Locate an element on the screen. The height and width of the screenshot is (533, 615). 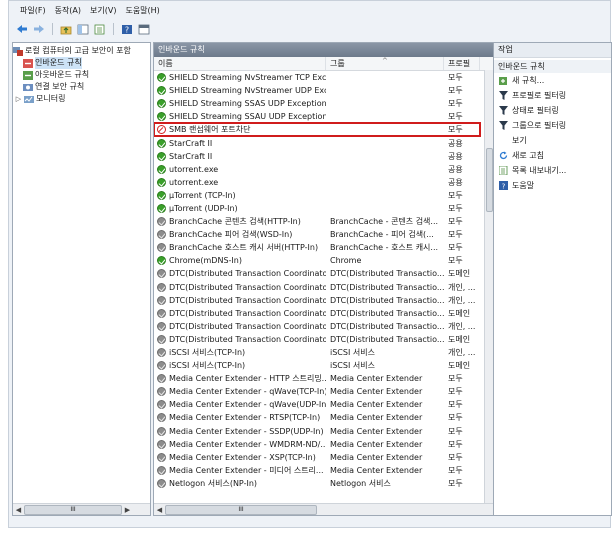
rule-row: µTorrent (UDP-In) 모두 is located at coordinates (317, 208).